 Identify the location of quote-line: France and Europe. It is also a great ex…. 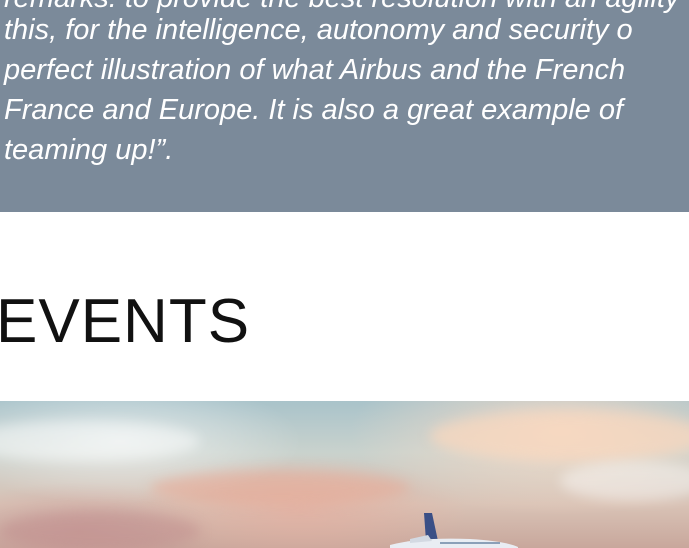
(314, 110).